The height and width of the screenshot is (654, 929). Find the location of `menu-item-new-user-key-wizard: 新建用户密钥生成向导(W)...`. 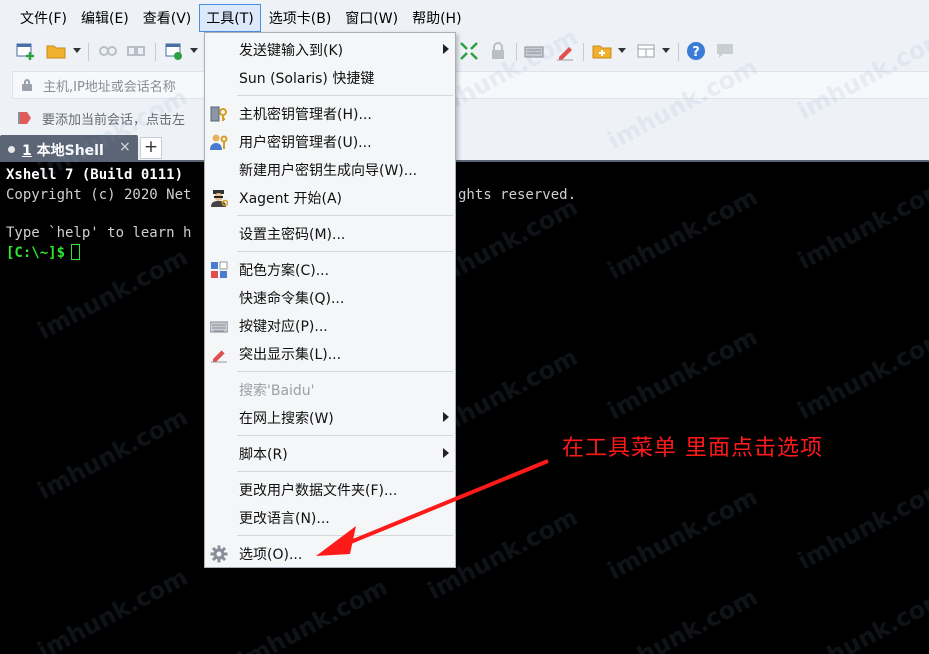

menu-item-new-user-key-wizard: 新建用户密钥生成向导(W)... is located at coordinates (330, 169).